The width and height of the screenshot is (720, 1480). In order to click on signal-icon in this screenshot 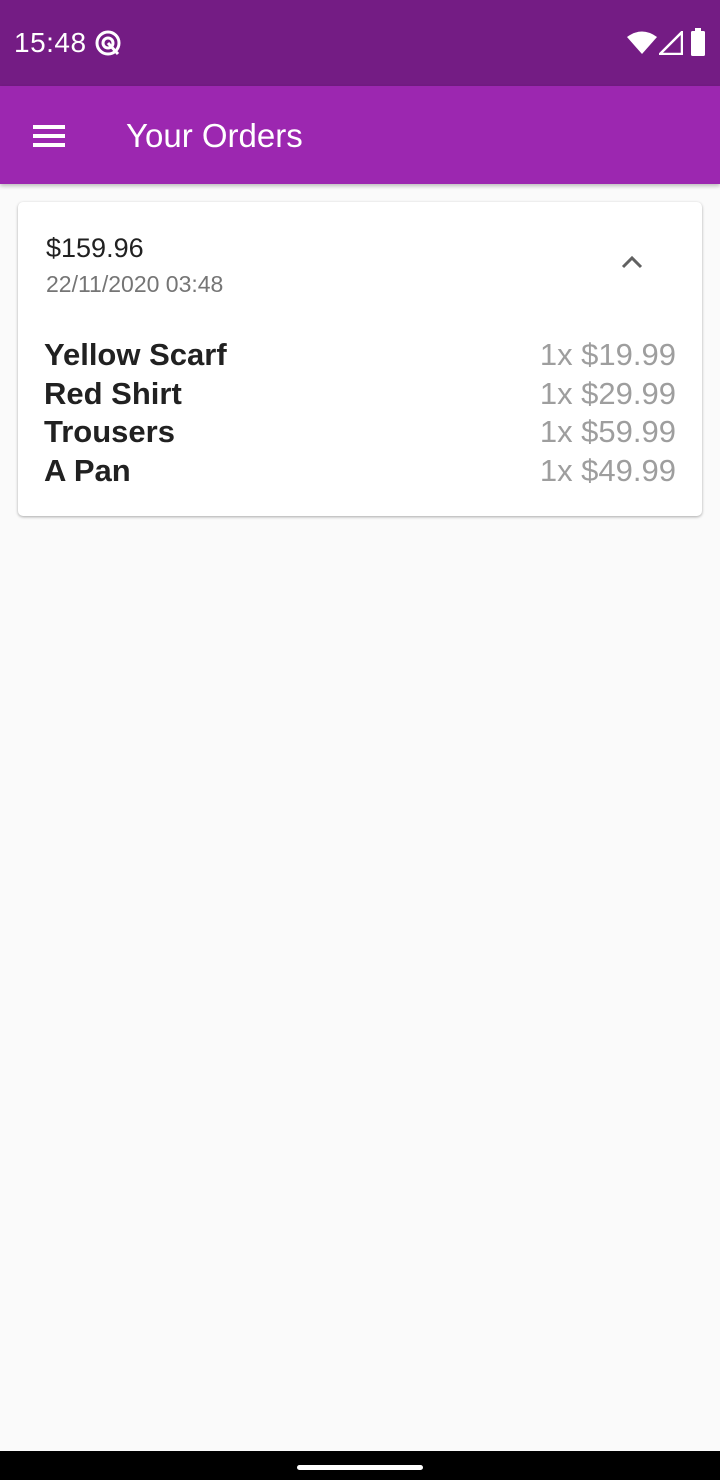, I will do `click(671, 43)`.